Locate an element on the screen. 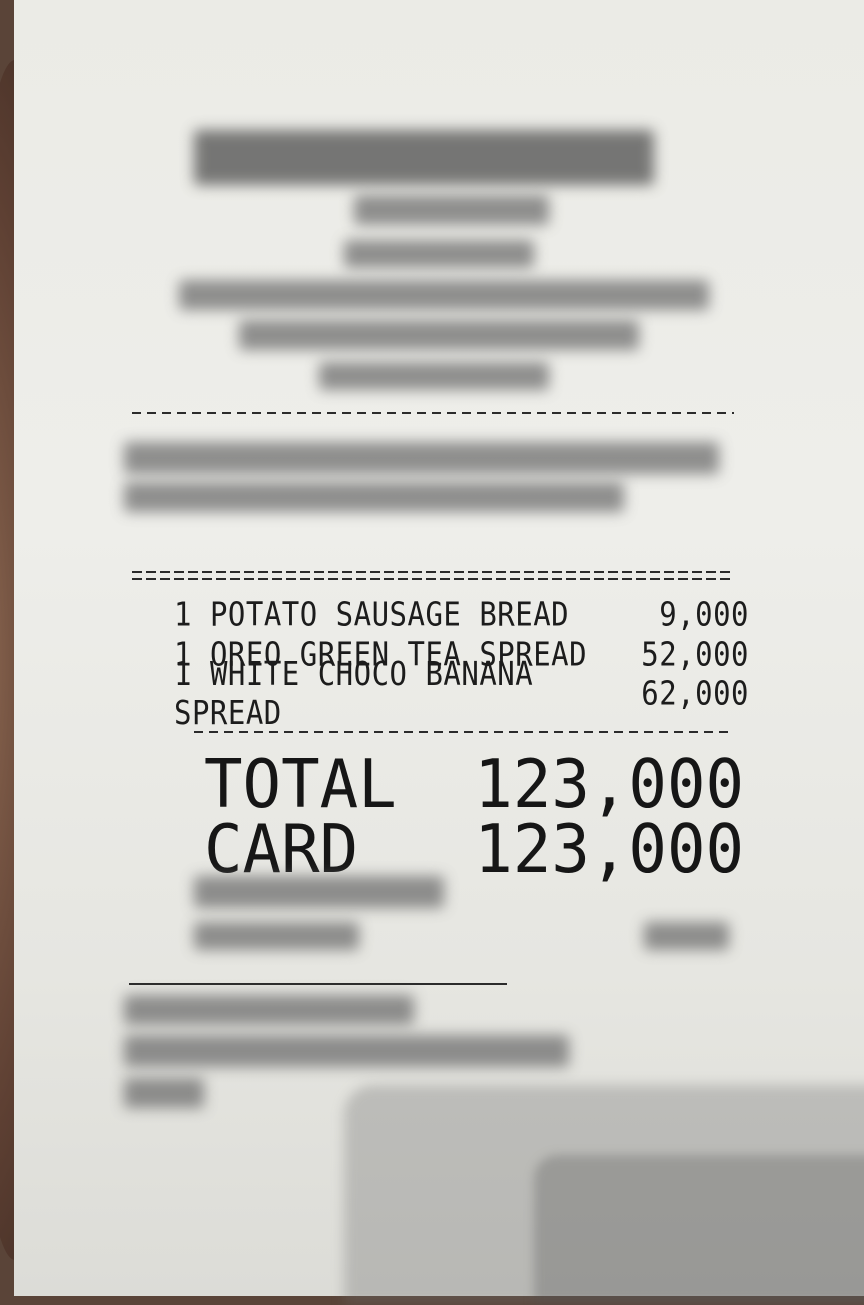  item-text: 1 WHITE CHOCO BANANA SPREAD is located at coordinates (354, 693).